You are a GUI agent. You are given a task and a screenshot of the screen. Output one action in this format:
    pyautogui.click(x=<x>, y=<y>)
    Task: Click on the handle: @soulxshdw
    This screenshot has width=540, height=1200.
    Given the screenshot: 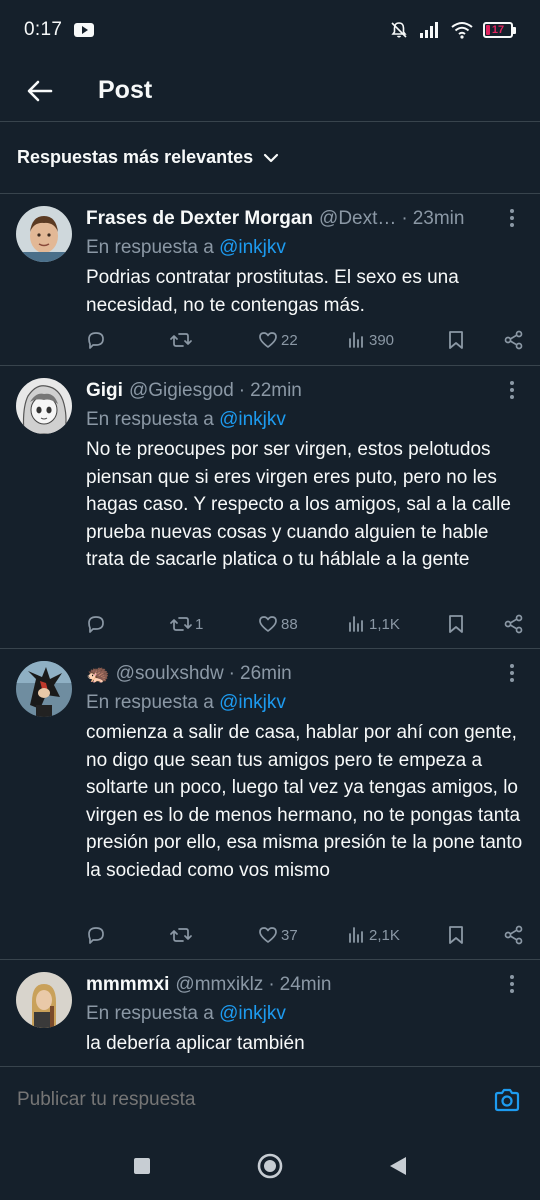 What is the action you would take?
    pyautogui.click(x=169, y=673)
    